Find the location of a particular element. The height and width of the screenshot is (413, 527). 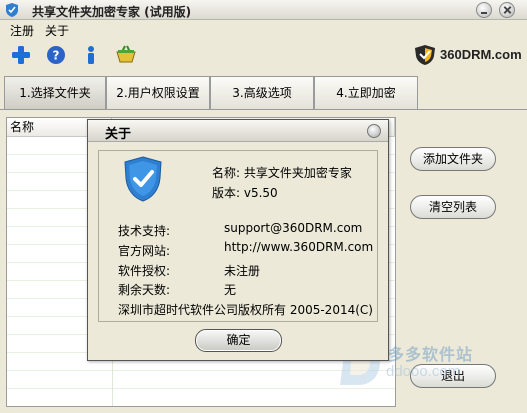

about-name: 名称: 共享文件夹加密专家 is located at coordinates (282, 173).